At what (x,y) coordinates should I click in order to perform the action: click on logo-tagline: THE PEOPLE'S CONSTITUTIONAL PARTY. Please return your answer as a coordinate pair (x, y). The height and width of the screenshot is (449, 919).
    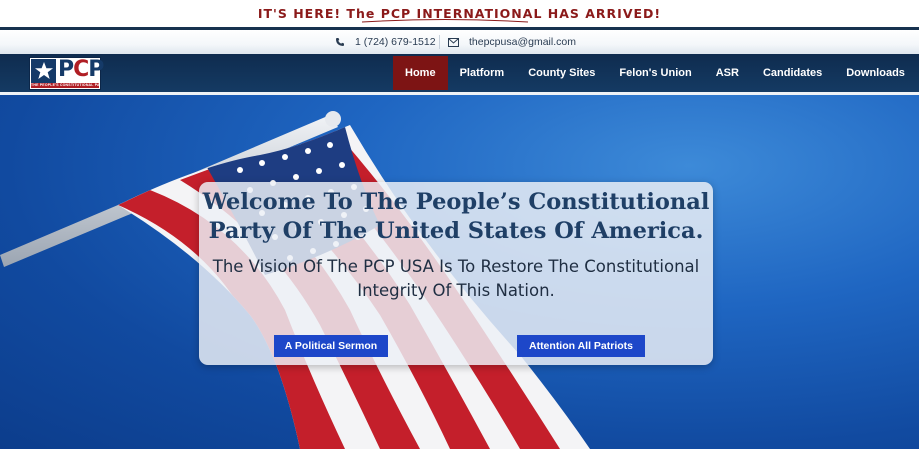
    Looking at the image, I should click on (65, 85).